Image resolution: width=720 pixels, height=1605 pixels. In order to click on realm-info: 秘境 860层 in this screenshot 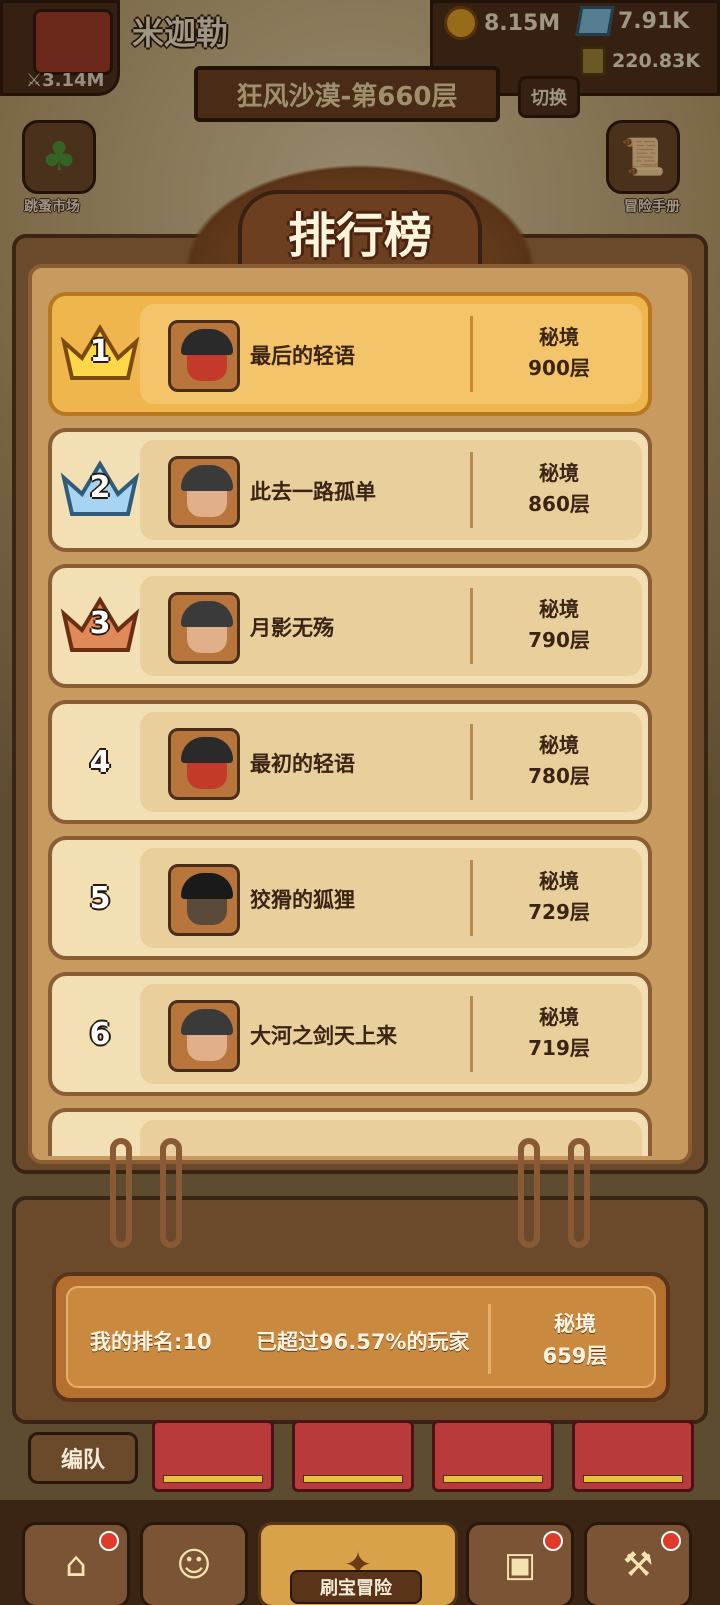, I will do `click(559, 489)`.